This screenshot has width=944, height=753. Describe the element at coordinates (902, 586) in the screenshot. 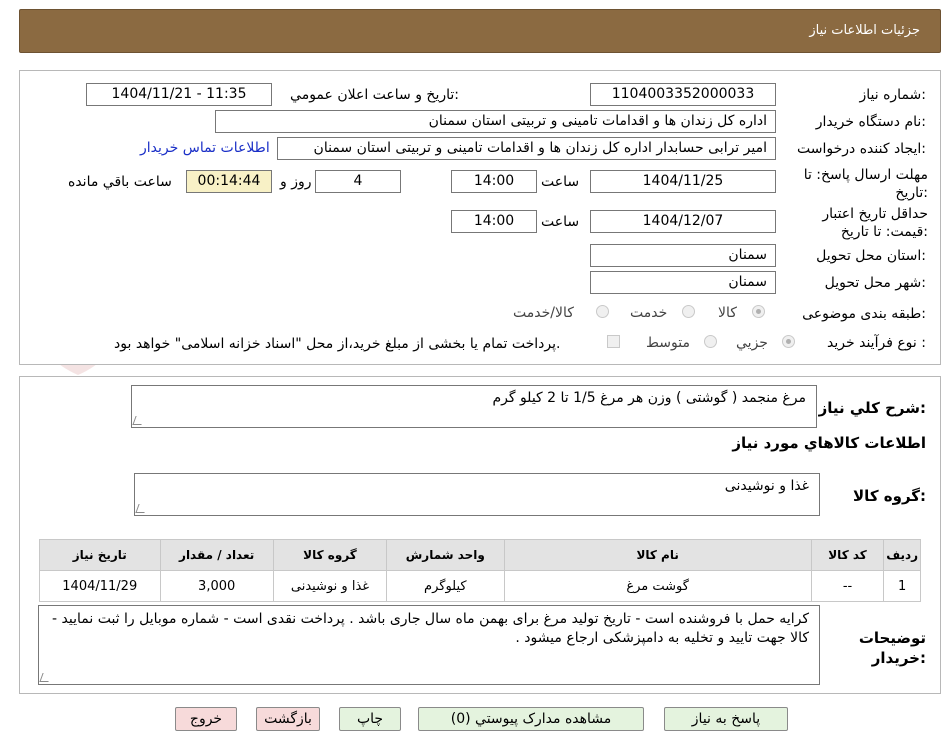

I see `table-cell: 1` at that location.